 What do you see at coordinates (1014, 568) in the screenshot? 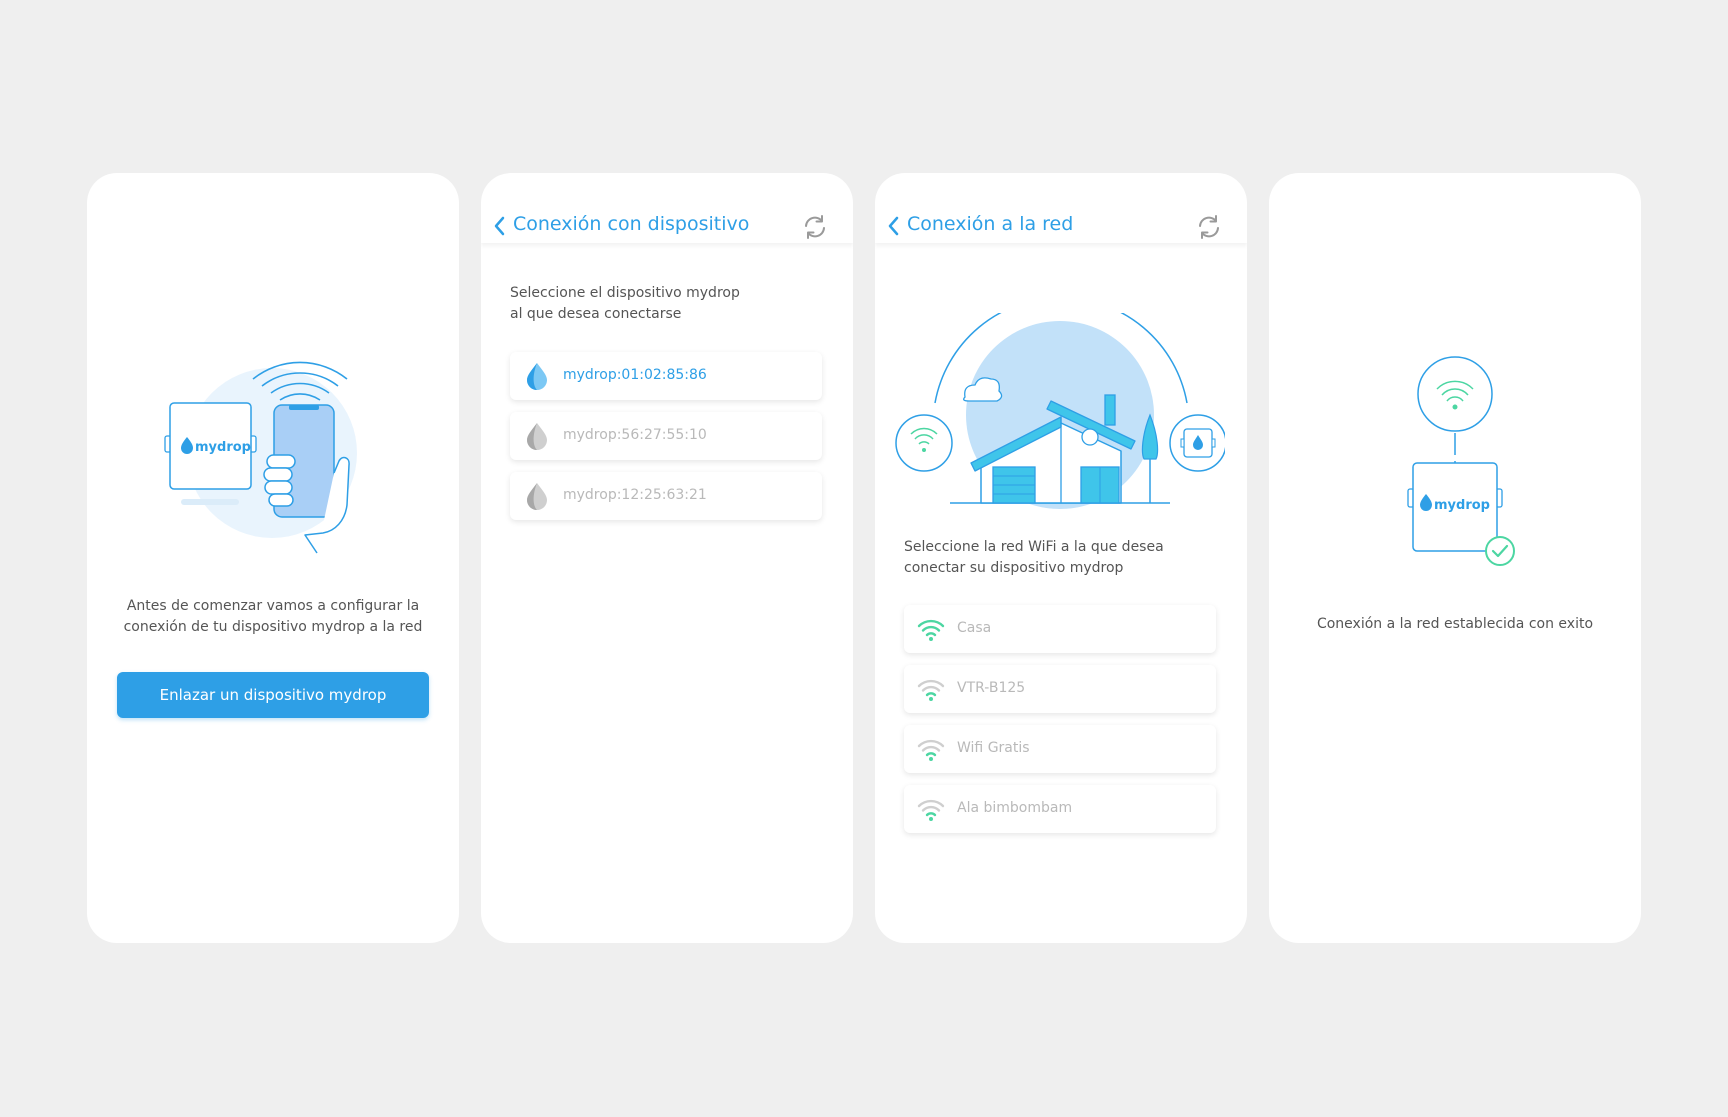
I see `network-prompt-line2: conectar su dispositivo mydrop` at bounding box center [1014, 568].